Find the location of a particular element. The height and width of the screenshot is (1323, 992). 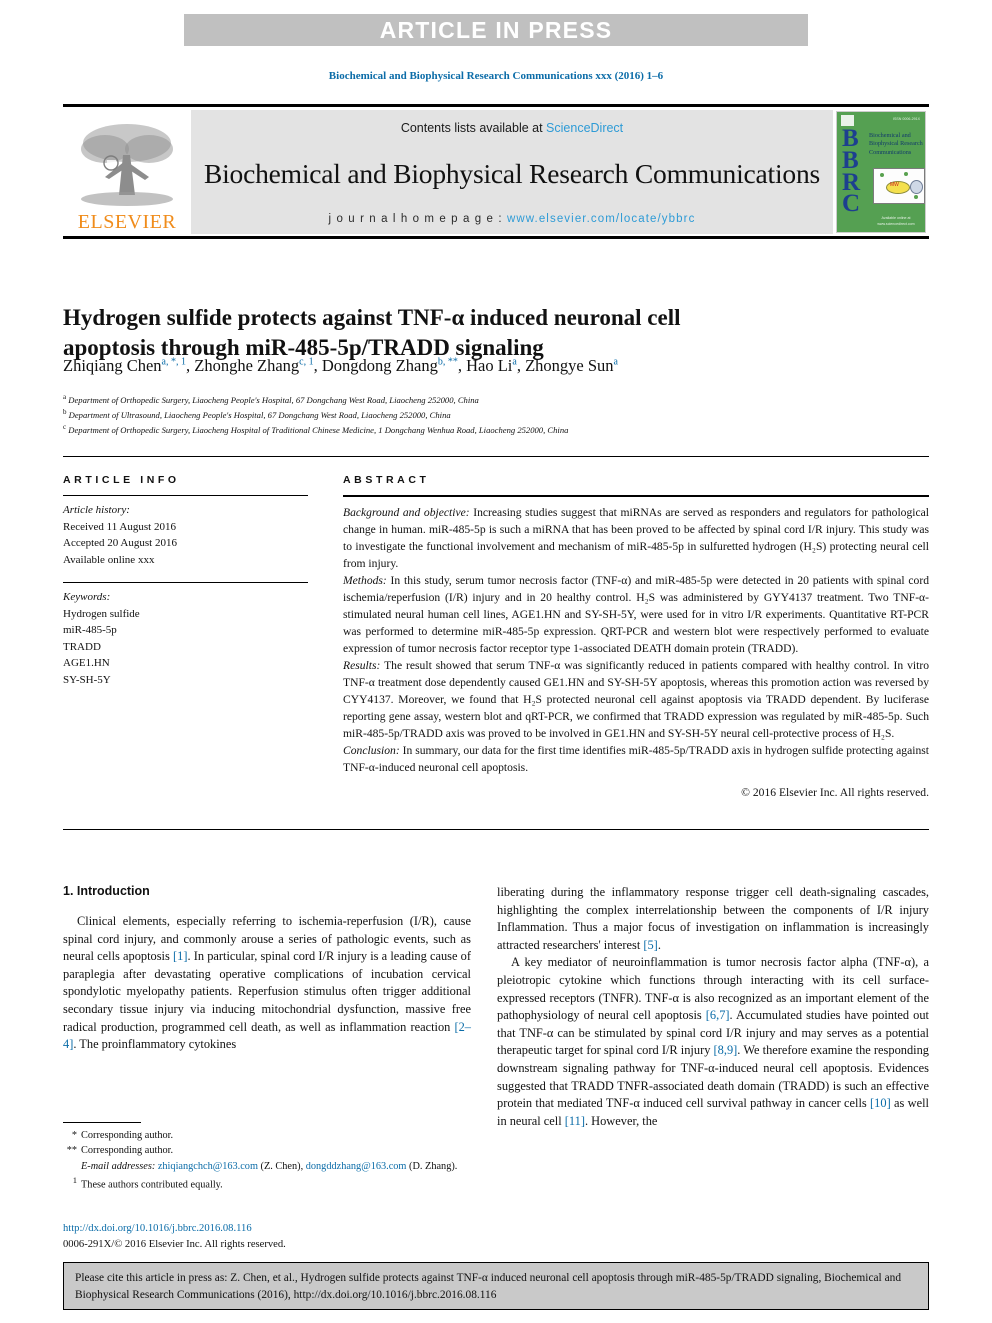

citation-ref: [5] is located at coordinates (650, 945).